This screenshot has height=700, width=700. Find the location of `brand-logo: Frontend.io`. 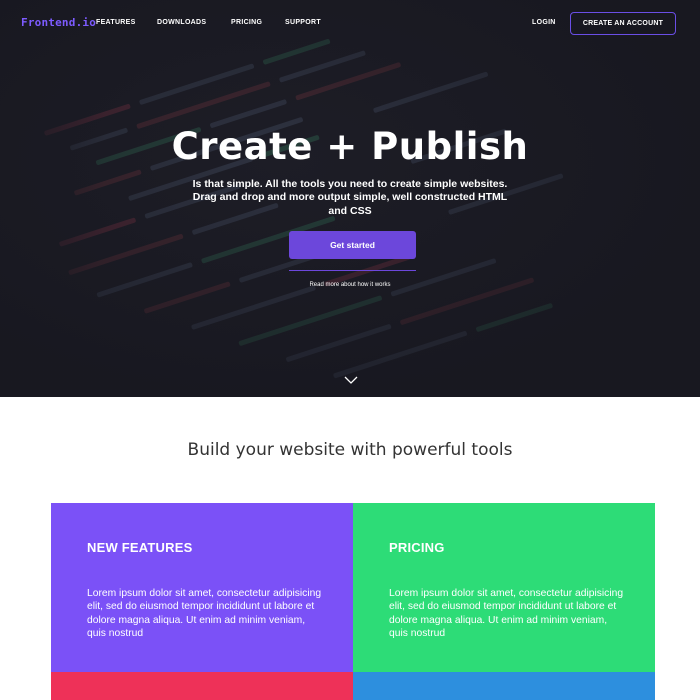

brand-logo: Frontend.io is located at coordinates (58, 22).